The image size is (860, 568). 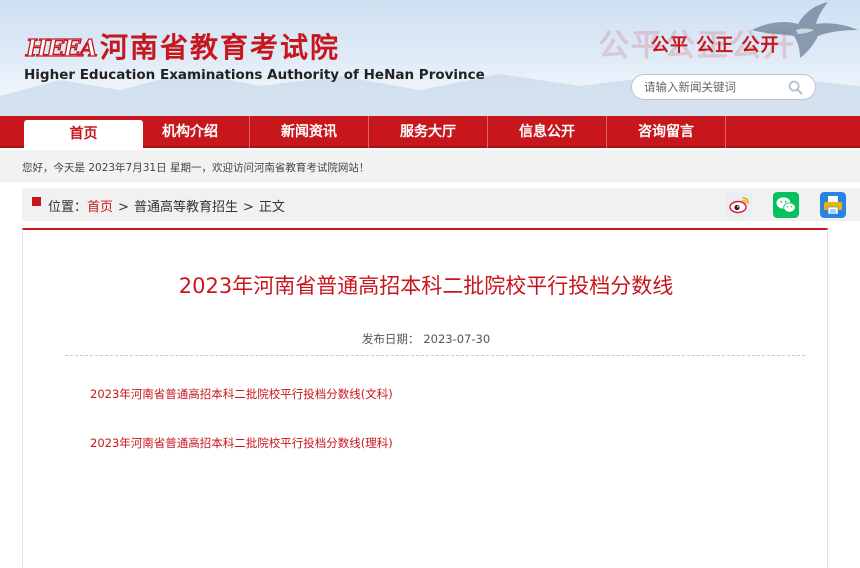 I want to click on search-input, so click(x=714, y=87).